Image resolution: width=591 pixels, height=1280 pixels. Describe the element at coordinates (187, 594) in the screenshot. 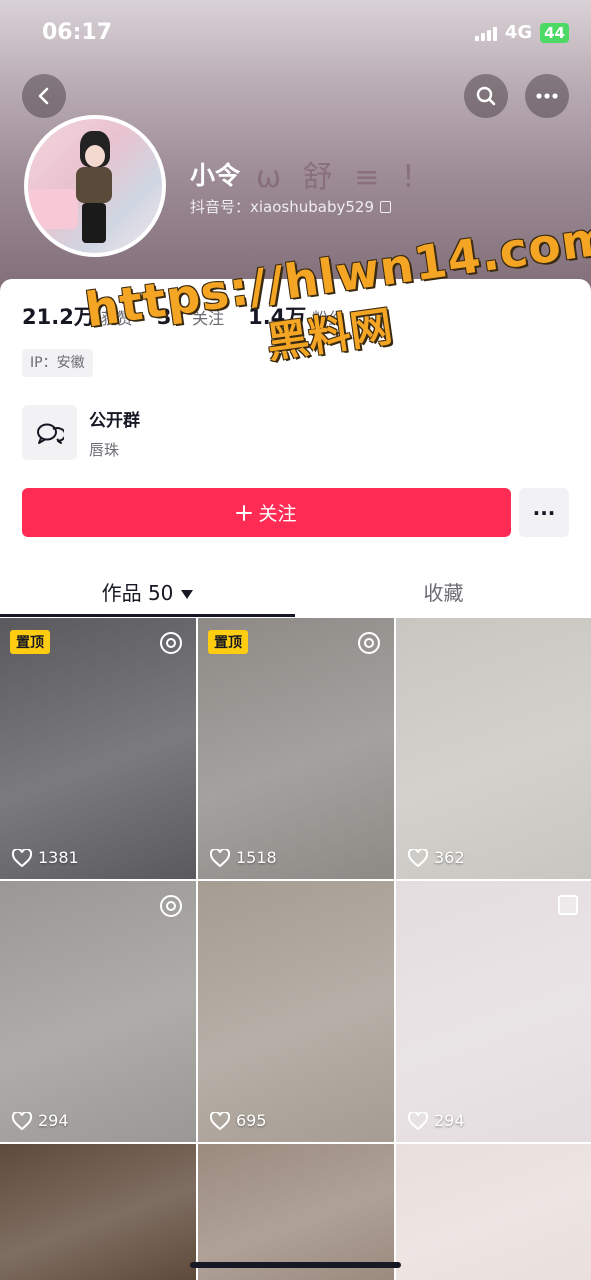

I see `caret-down-icon` at that location.